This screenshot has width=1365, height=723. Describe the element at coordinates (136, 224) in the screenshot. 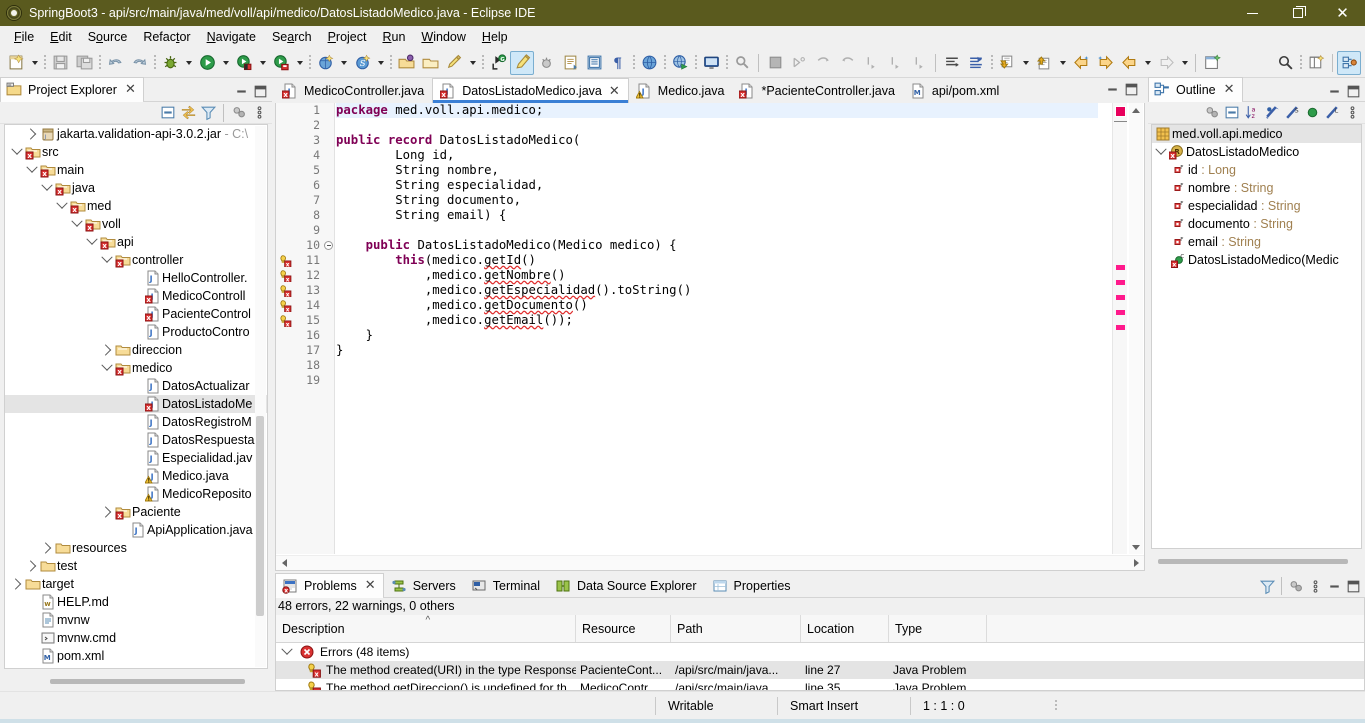

I see `tree-item-voll: x voll` at that location.